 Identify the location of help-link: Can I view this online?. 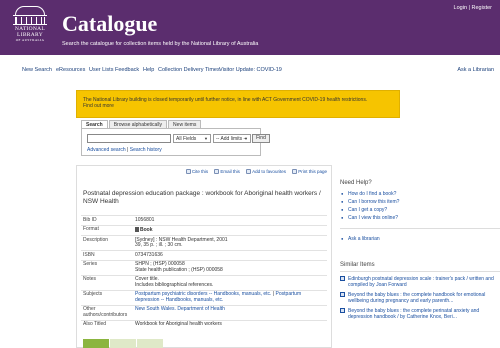
(420, 218).